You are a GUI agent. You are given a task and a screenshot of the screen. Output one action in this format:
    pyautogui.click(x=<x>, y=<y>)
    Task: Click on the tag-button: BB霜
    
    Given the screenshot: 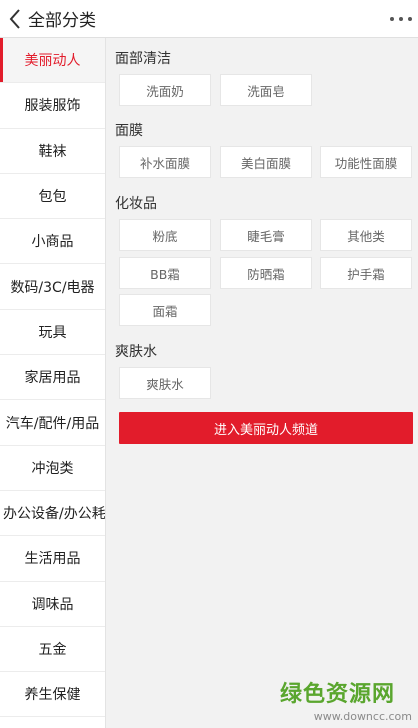 What is the action you would take?
    pyautogui.click(x=165, y=273)
    